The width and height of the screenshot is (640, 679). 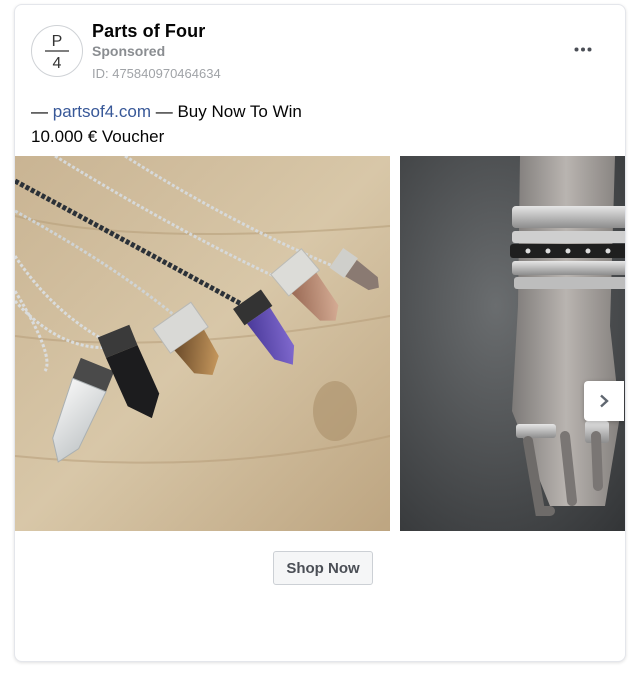 What do you see at coordinates (156, 73) in the screenshot?
I see `ad-id-label: ID: 475840970464634` at bounding box center [156, 73].